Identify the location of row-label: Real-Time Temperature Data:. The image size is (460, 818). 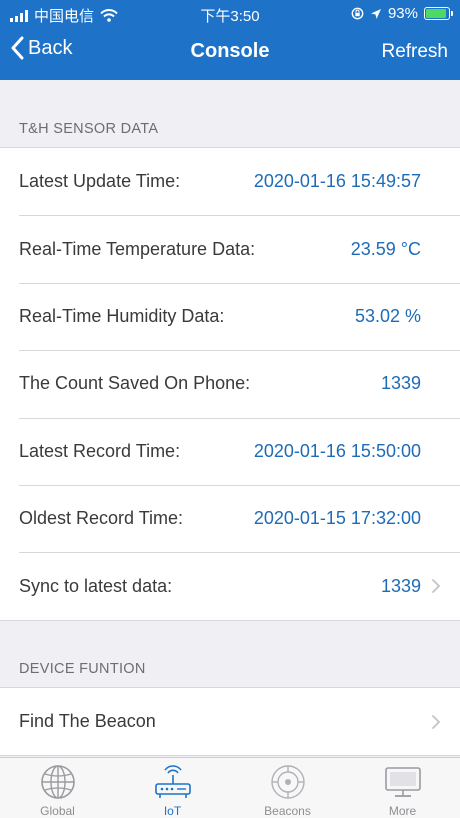
(137, 248).